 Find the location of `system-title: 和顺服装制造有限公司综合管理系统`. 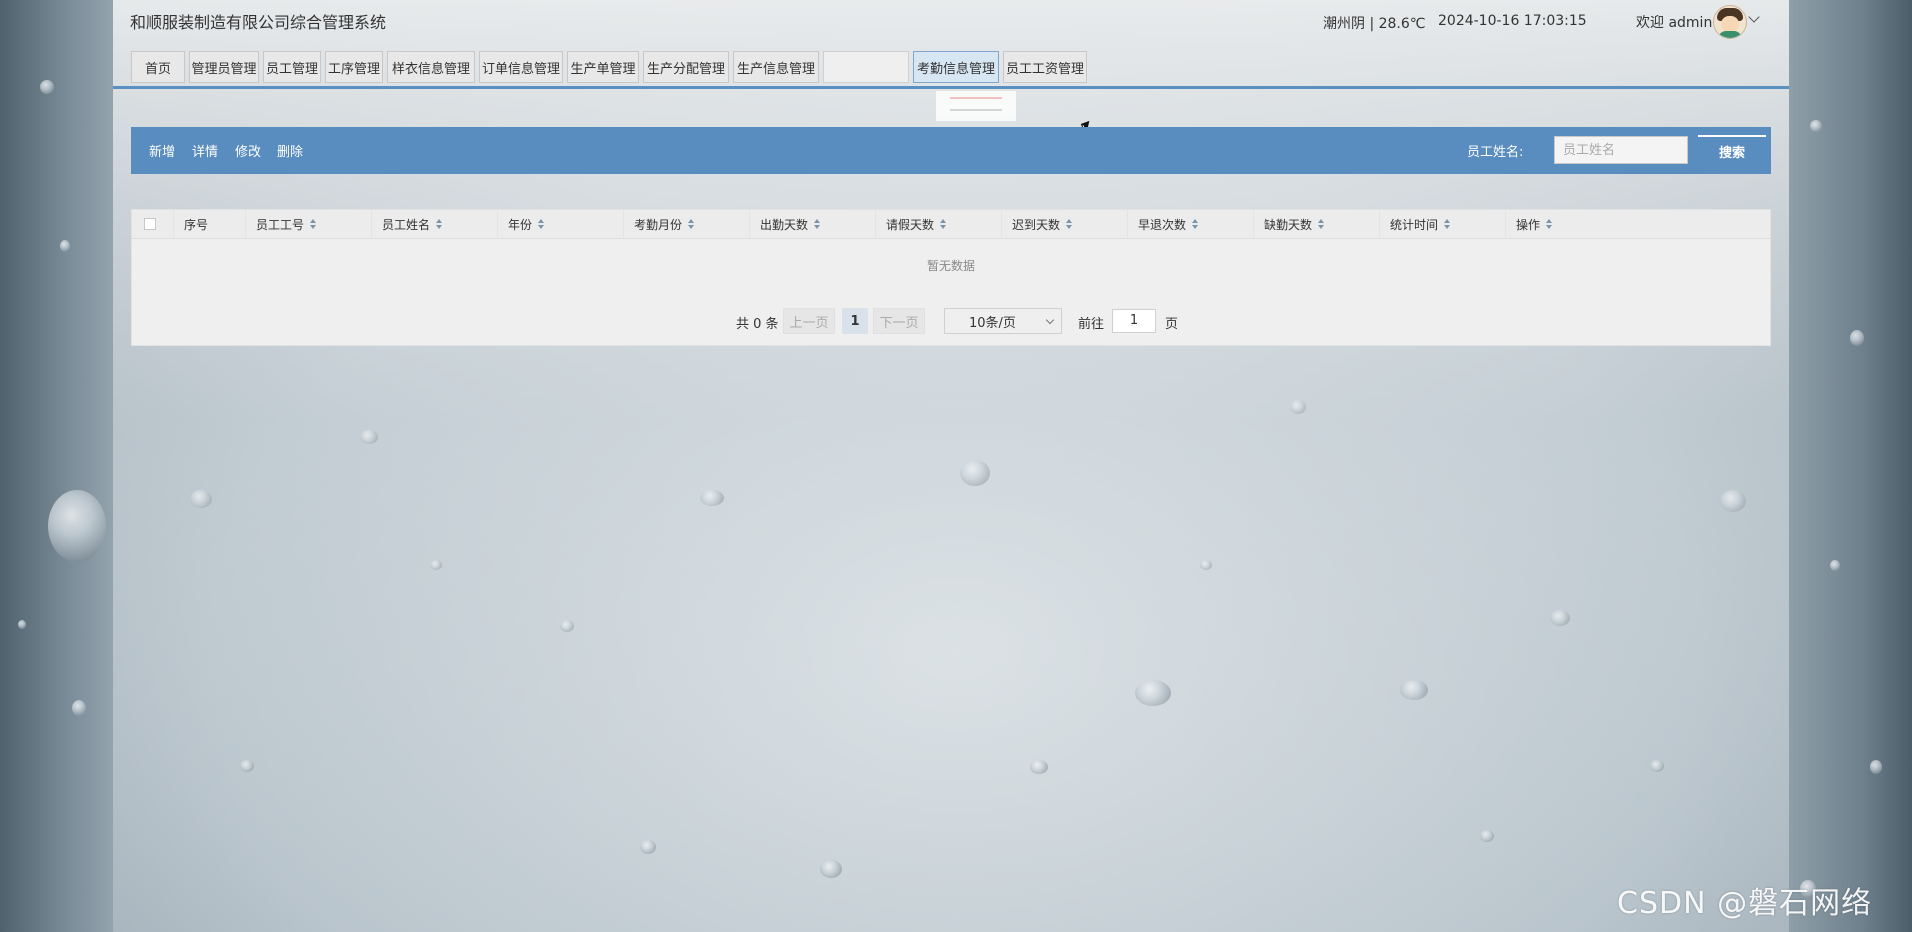

system-title: 和顺服装制造有限公司综合管理系统 is located at coordinates (258, 22).